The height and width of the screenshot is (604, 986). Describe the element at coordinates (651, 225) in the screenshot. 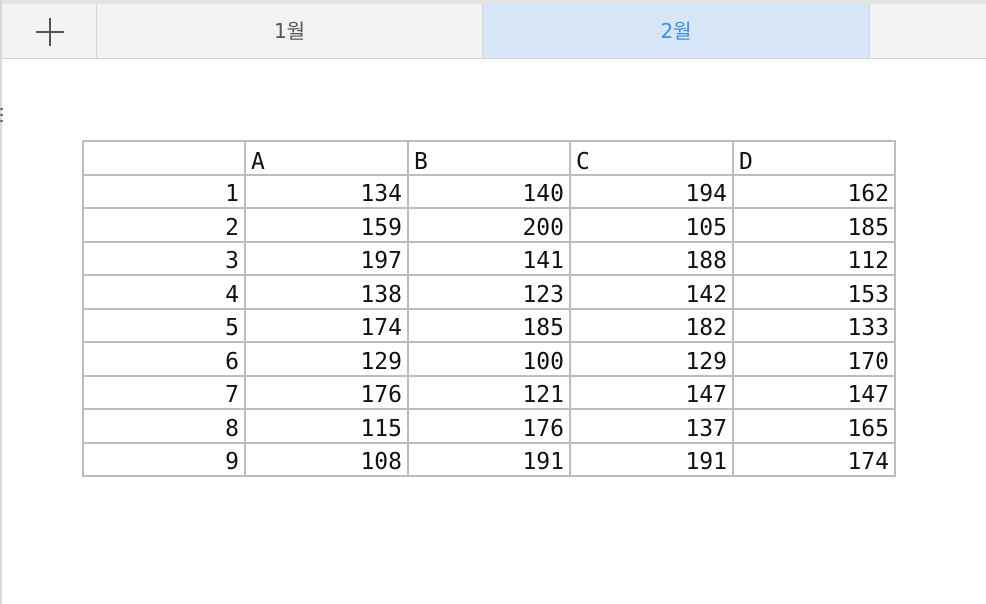

I see `table-cell: 105` at that location.